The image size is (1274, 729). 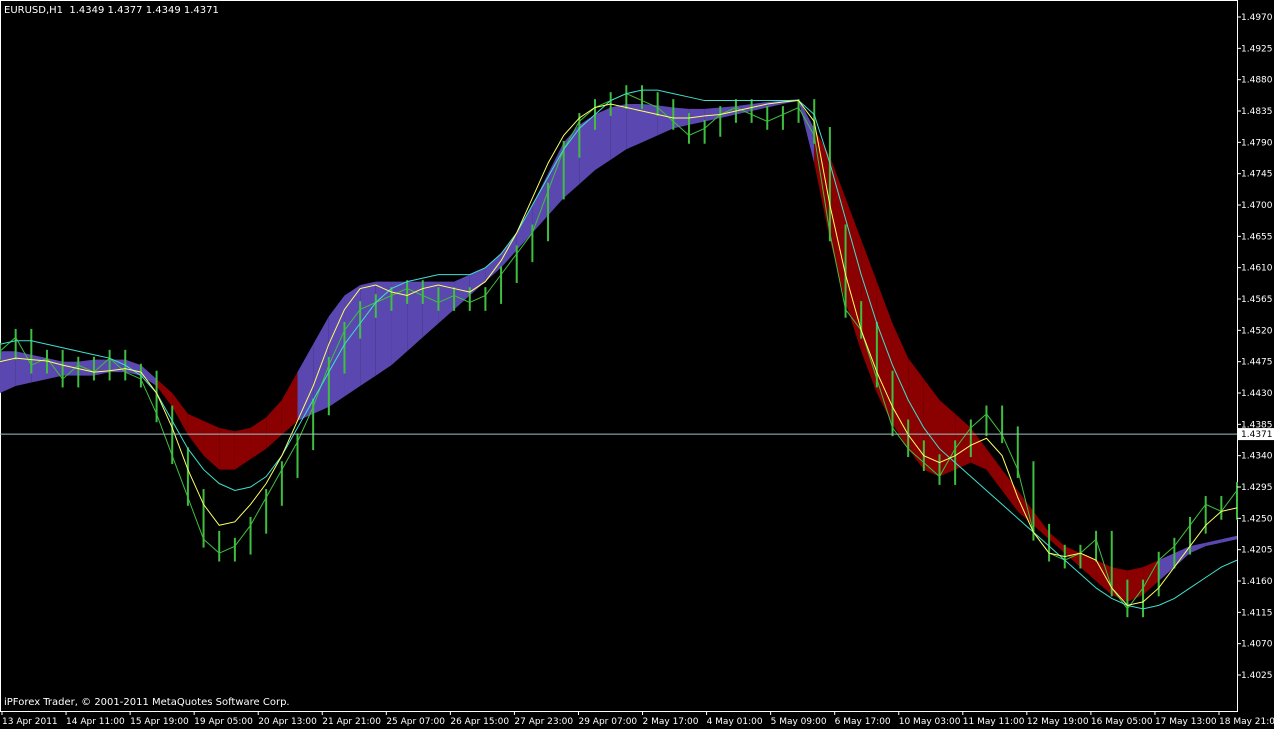 I want to click on y-tick-label: 1.4340, so click(x=1257, y=457).